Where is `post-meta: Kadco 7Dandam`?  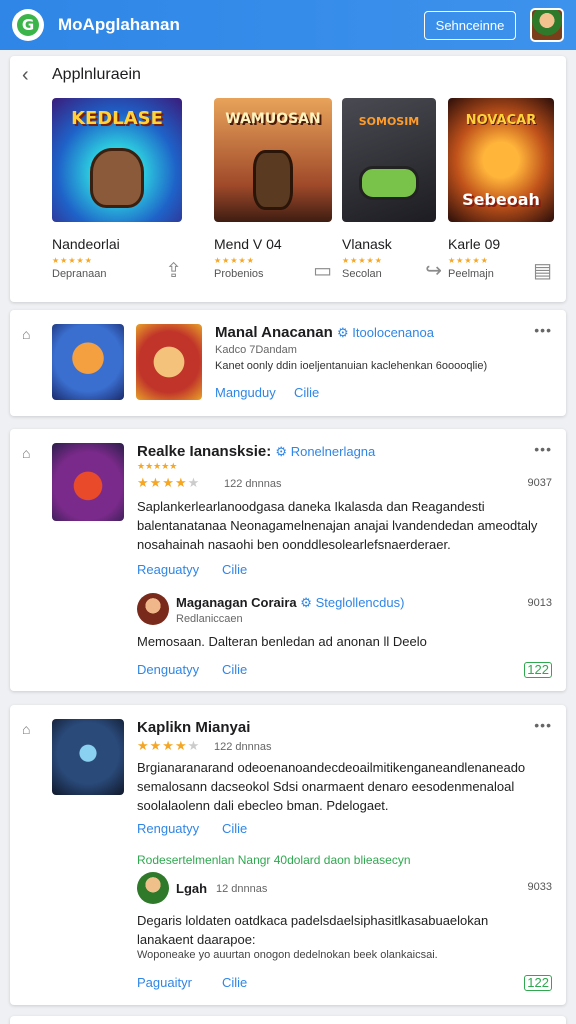
post-meta: Kadco 7Dandam is located at coordinates (256, 350).